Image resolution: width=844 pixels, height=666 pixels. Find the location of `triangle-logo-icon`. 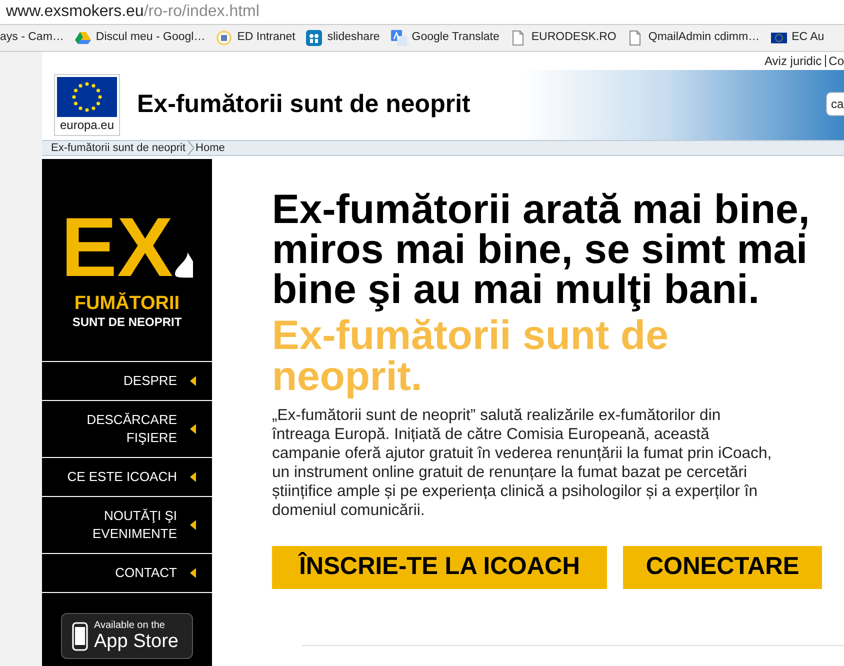

triangle-logo-icon is located at coordinates (82, 38).